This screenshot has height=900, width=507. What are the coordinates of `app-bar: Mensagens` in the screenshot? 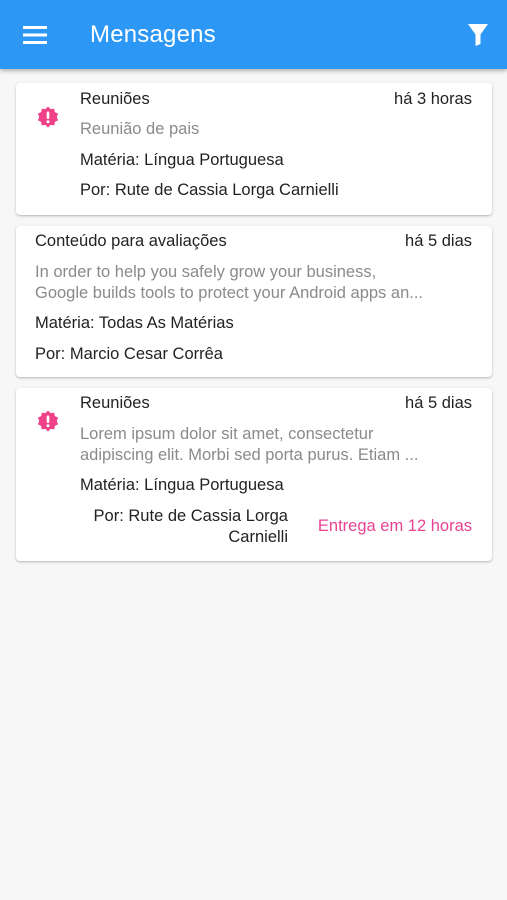 It's located at (253, 34).